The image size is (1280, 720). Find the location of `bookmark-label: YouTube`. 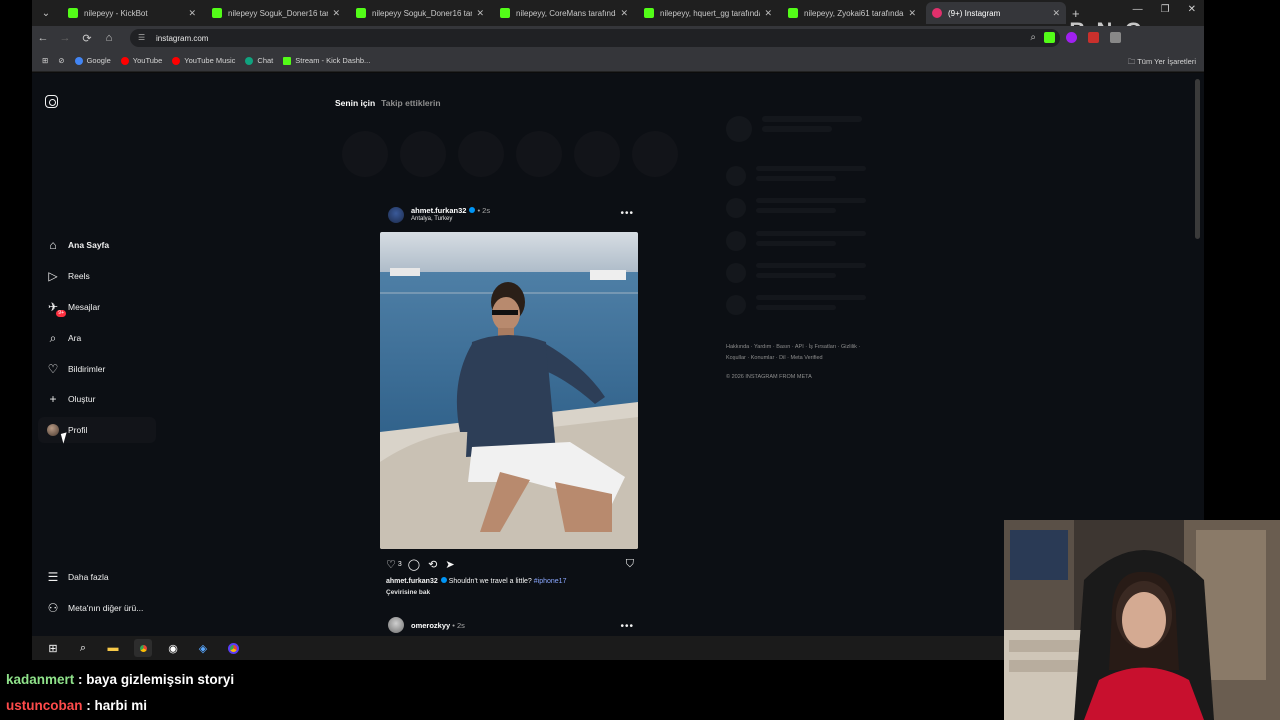

bookmark-label: YouTube is located at coordinates (147, 60).